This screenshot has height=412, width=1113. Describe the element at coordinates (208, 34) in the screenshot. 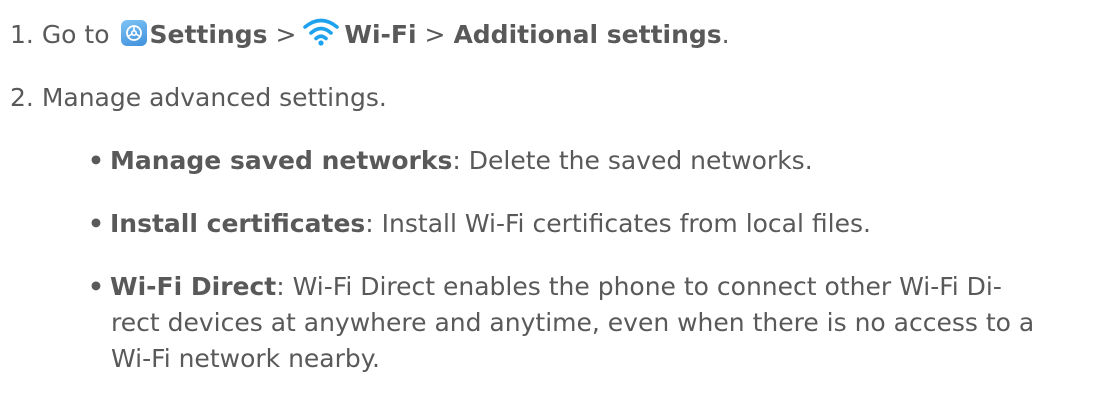

I see `settings-label: Settings` at that location.